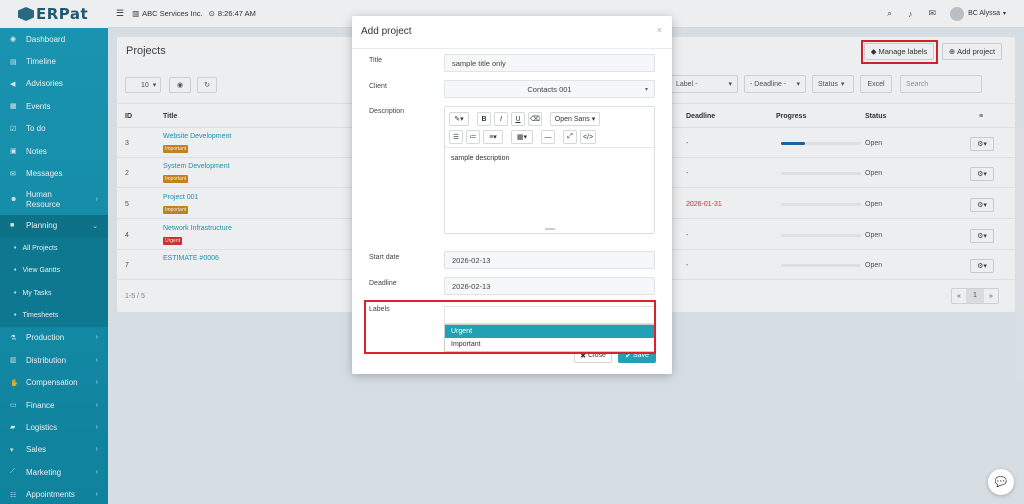 The width and height of the screenshot is (1024, 504). What do you see at coordinates (378, 86) in the screenshot?
I see `client-label: Client` at bounding box center [378, 86].